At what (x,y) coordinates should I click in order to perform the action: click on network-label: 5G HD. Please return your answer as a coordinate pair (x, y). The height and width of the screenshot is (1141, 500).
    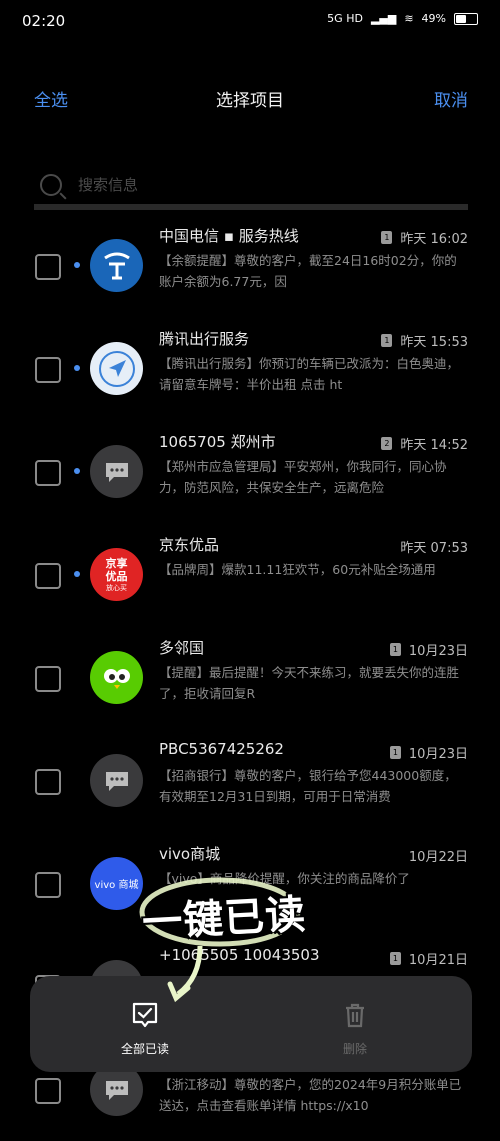
    Looking at the image, I should click on (345, 18).